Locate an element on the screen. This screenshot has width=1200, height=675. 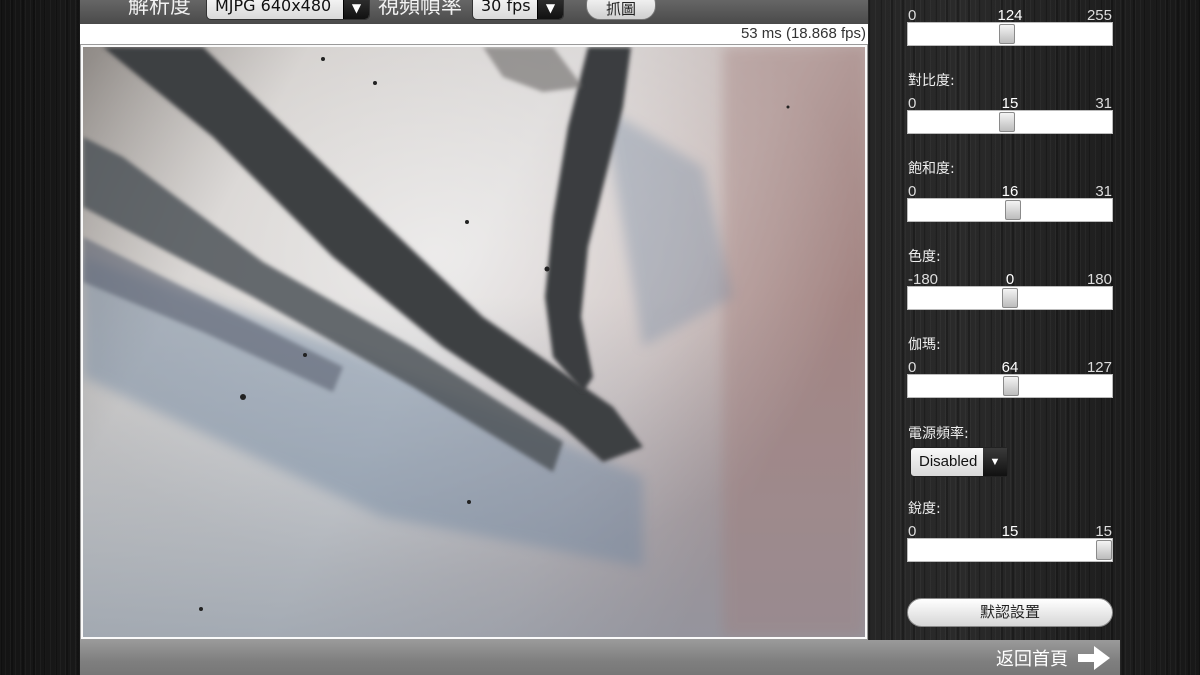
framerate-select: 30 fps ▼ is located at coordinates (518, 10).